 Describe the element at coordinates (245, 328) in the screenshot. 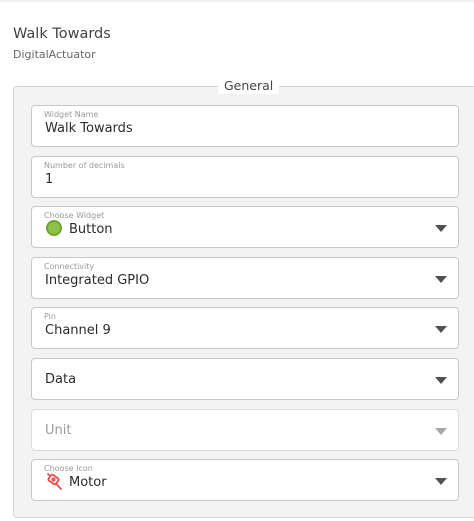

I see `pin-select: Pin Channel 9` at that location.